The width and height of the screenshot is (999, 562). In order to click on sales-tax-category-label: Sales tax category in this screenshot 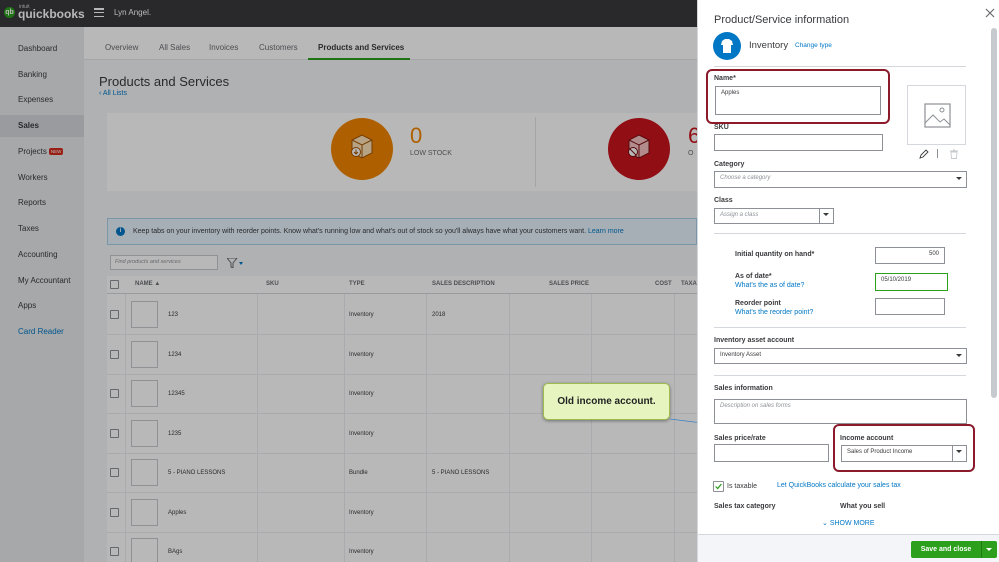, I will do `click(745, 506)`.